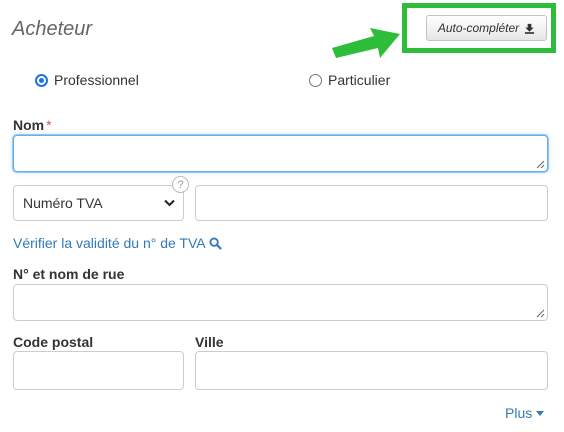 The height and width of the screenshot is (432, 564). I want to click on tax-id-type-select: Numéro TVA, so click(98, 203).